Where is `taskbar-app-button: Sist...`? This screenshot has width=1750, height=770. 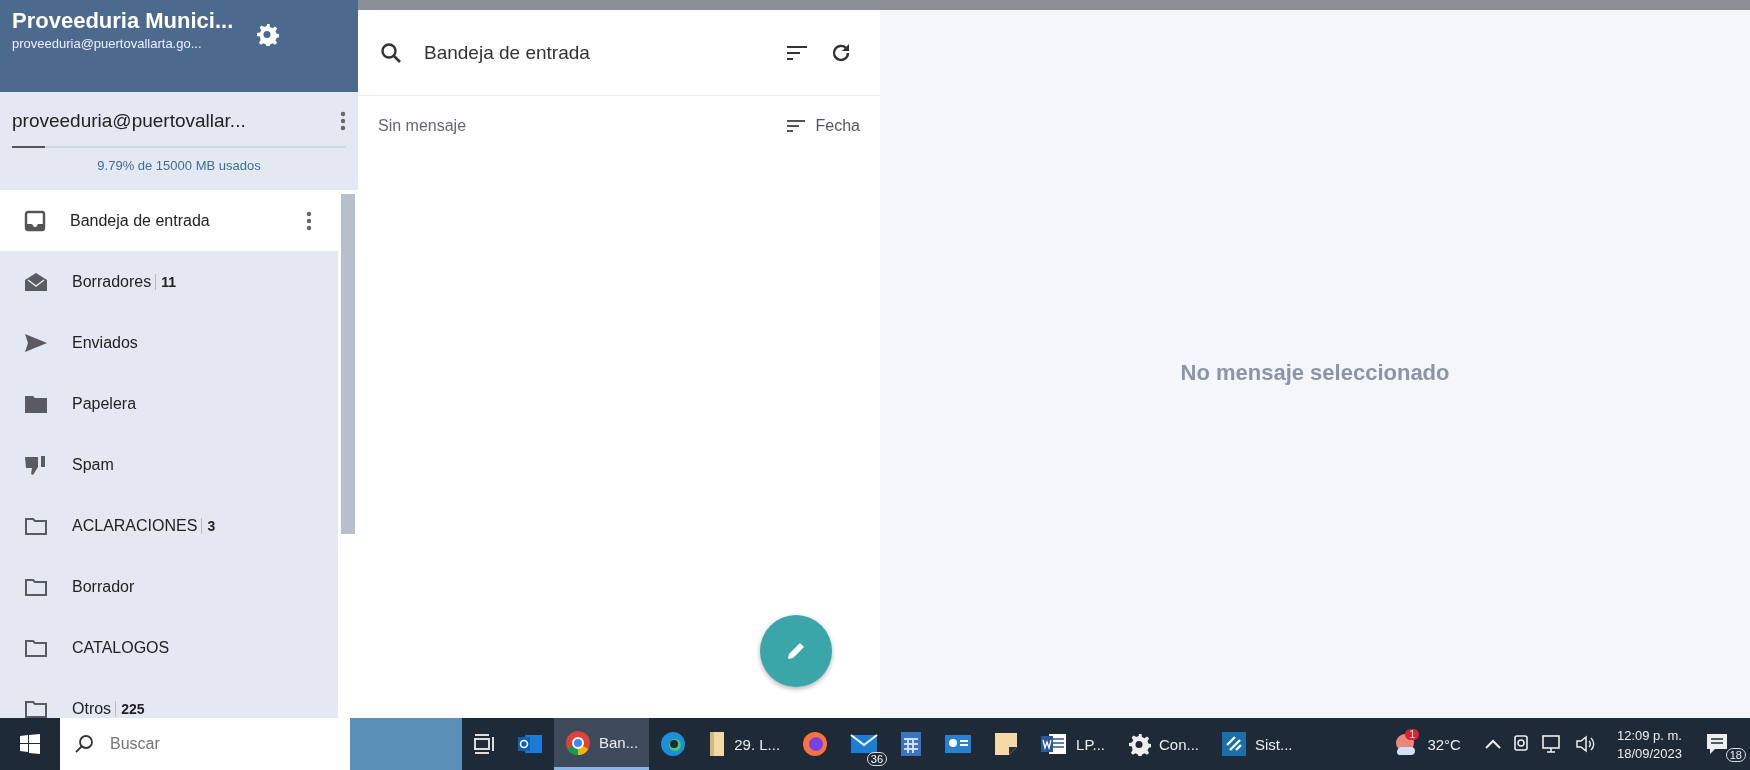 taskbar-app-button: Sist... is located at coordinates (1257, 744).